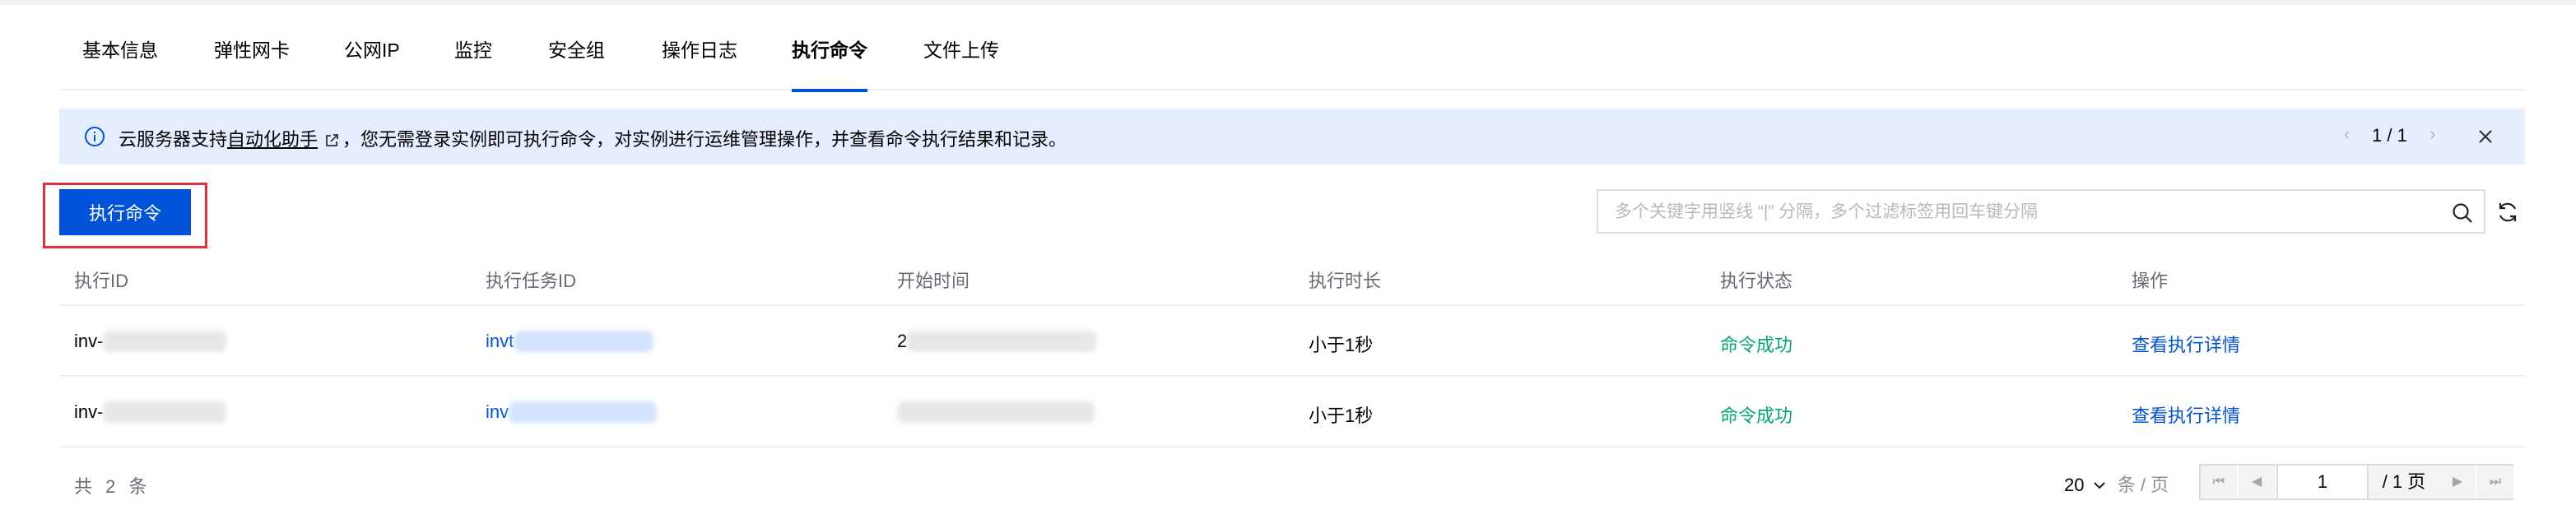 The width and height of the screenshot is (2576, 510). What do you see at coordinates (252, 62) in the screenshot?
I see `tab-elastic-nic: 弹性网卡` at bounding box center [252, 62].